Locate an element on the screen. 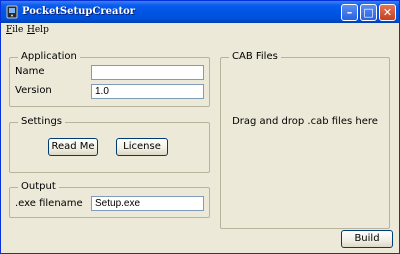 This screenshot has width=400, height=254. maximize-button: □ is located at coordinates (368, 12).